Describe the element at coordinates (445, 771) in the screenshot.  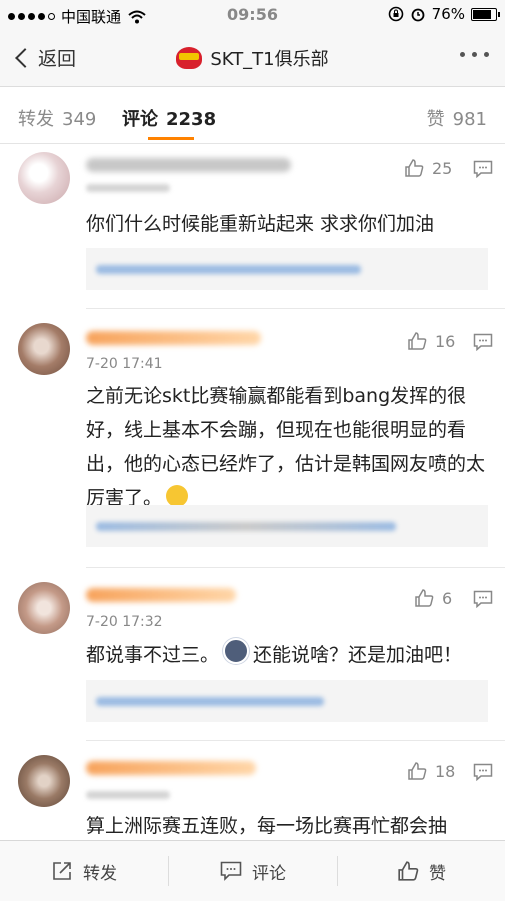
I see `like-count: 18` at that location.